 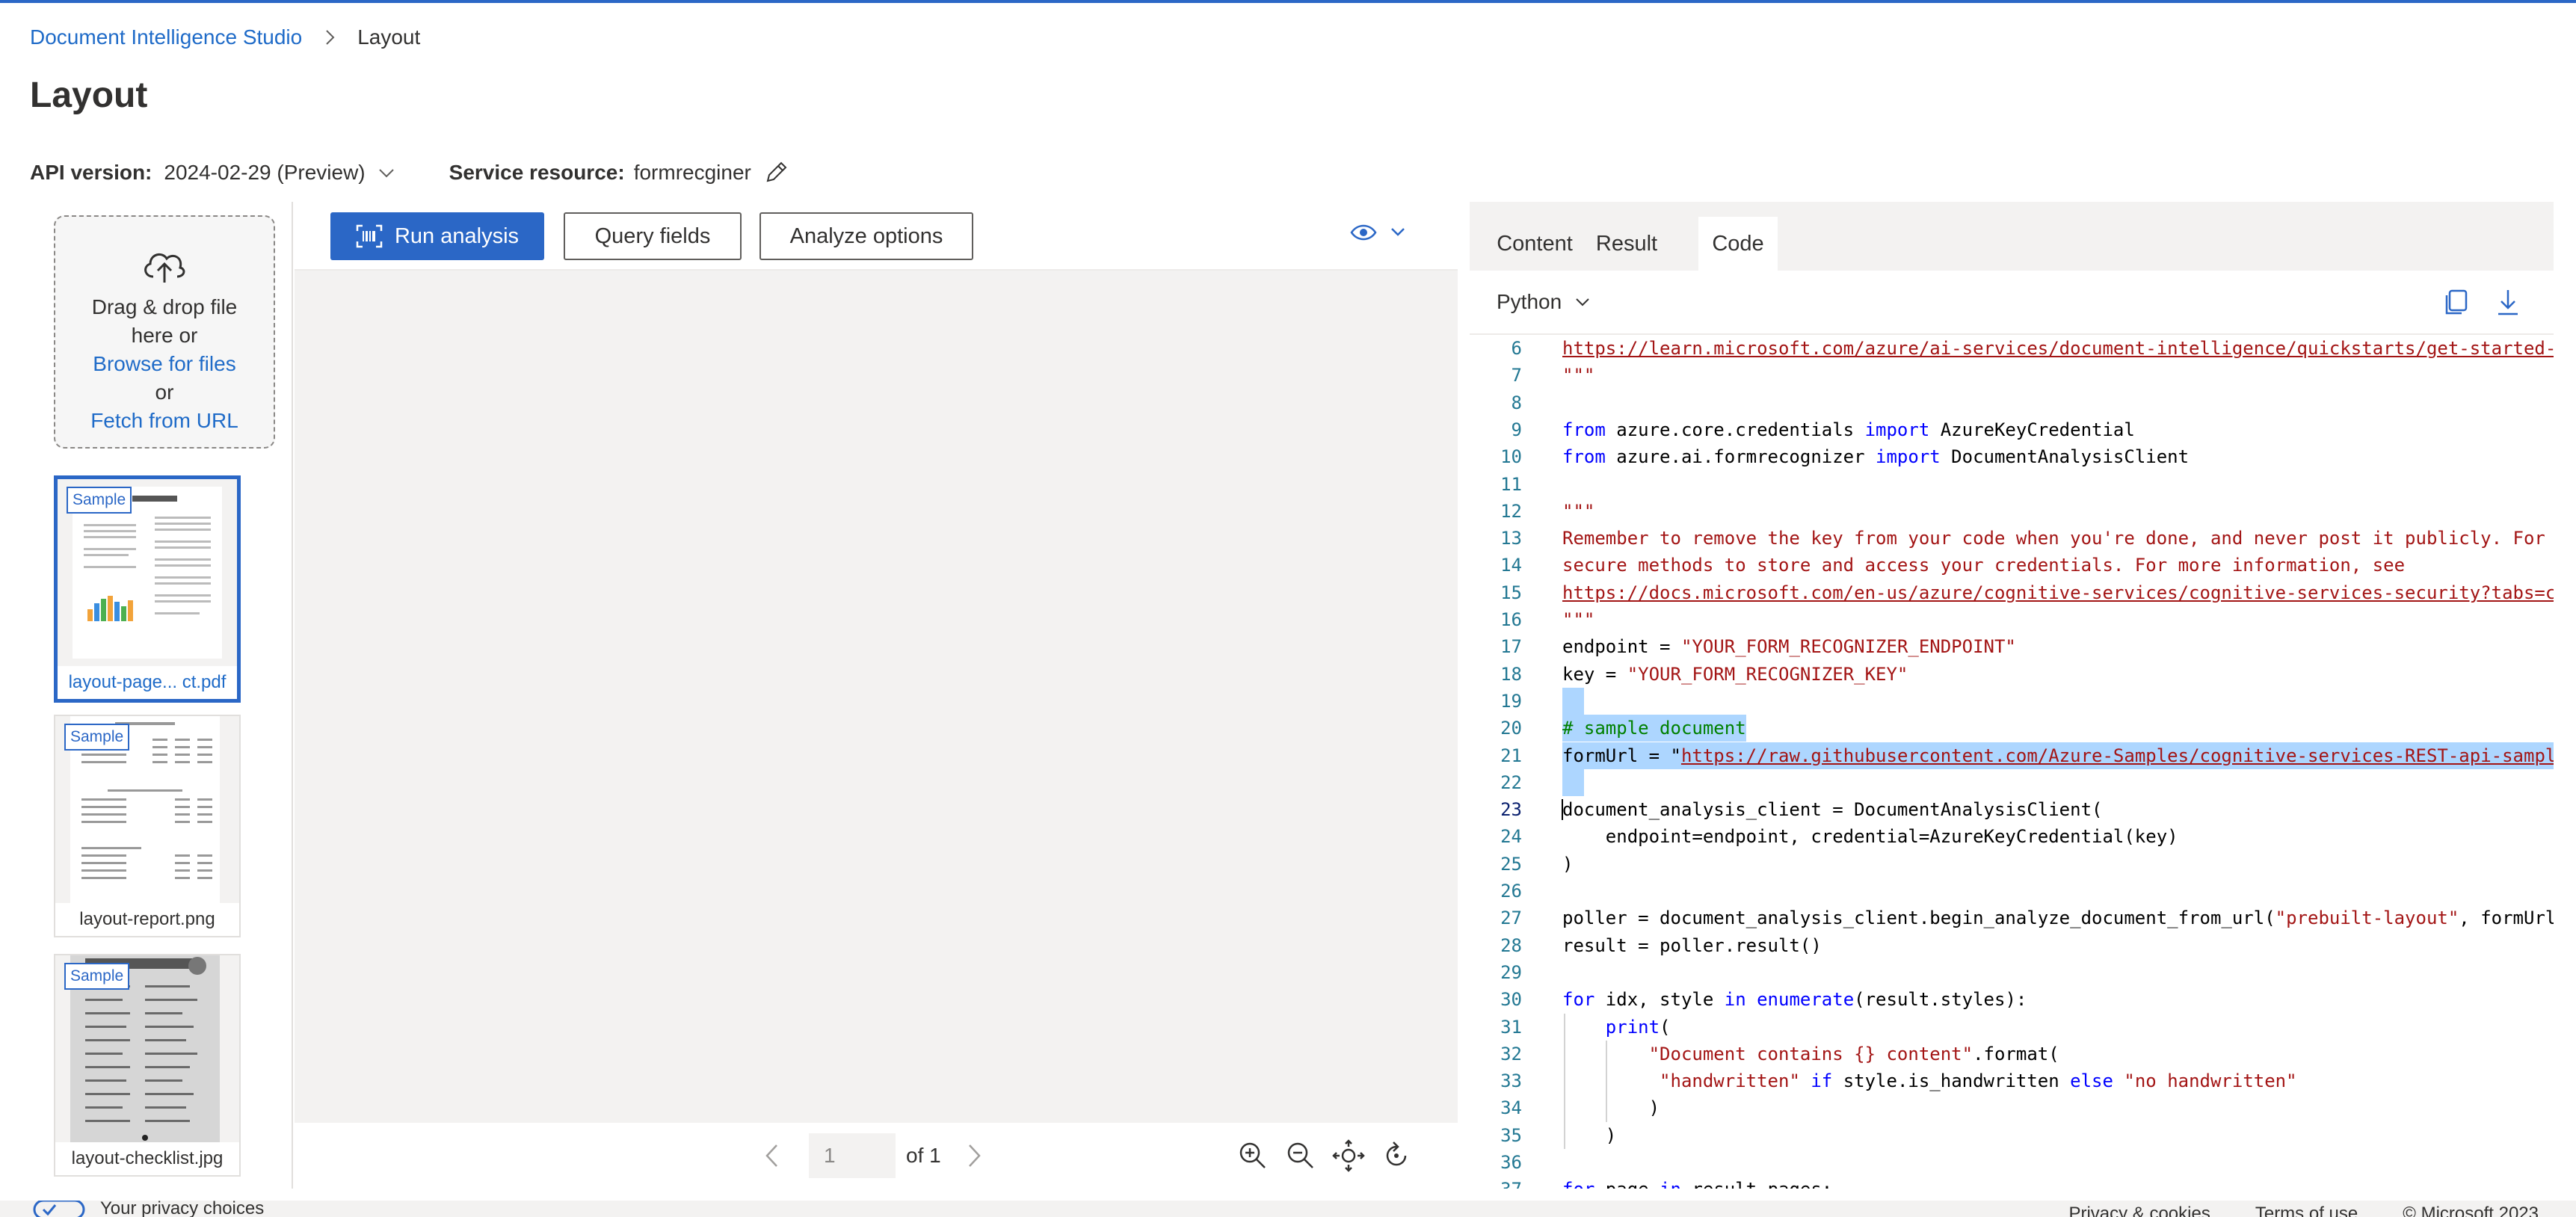 I want to click on thumbnail-filename: layout-page... ct.pdf, so click(x=147, y=682).